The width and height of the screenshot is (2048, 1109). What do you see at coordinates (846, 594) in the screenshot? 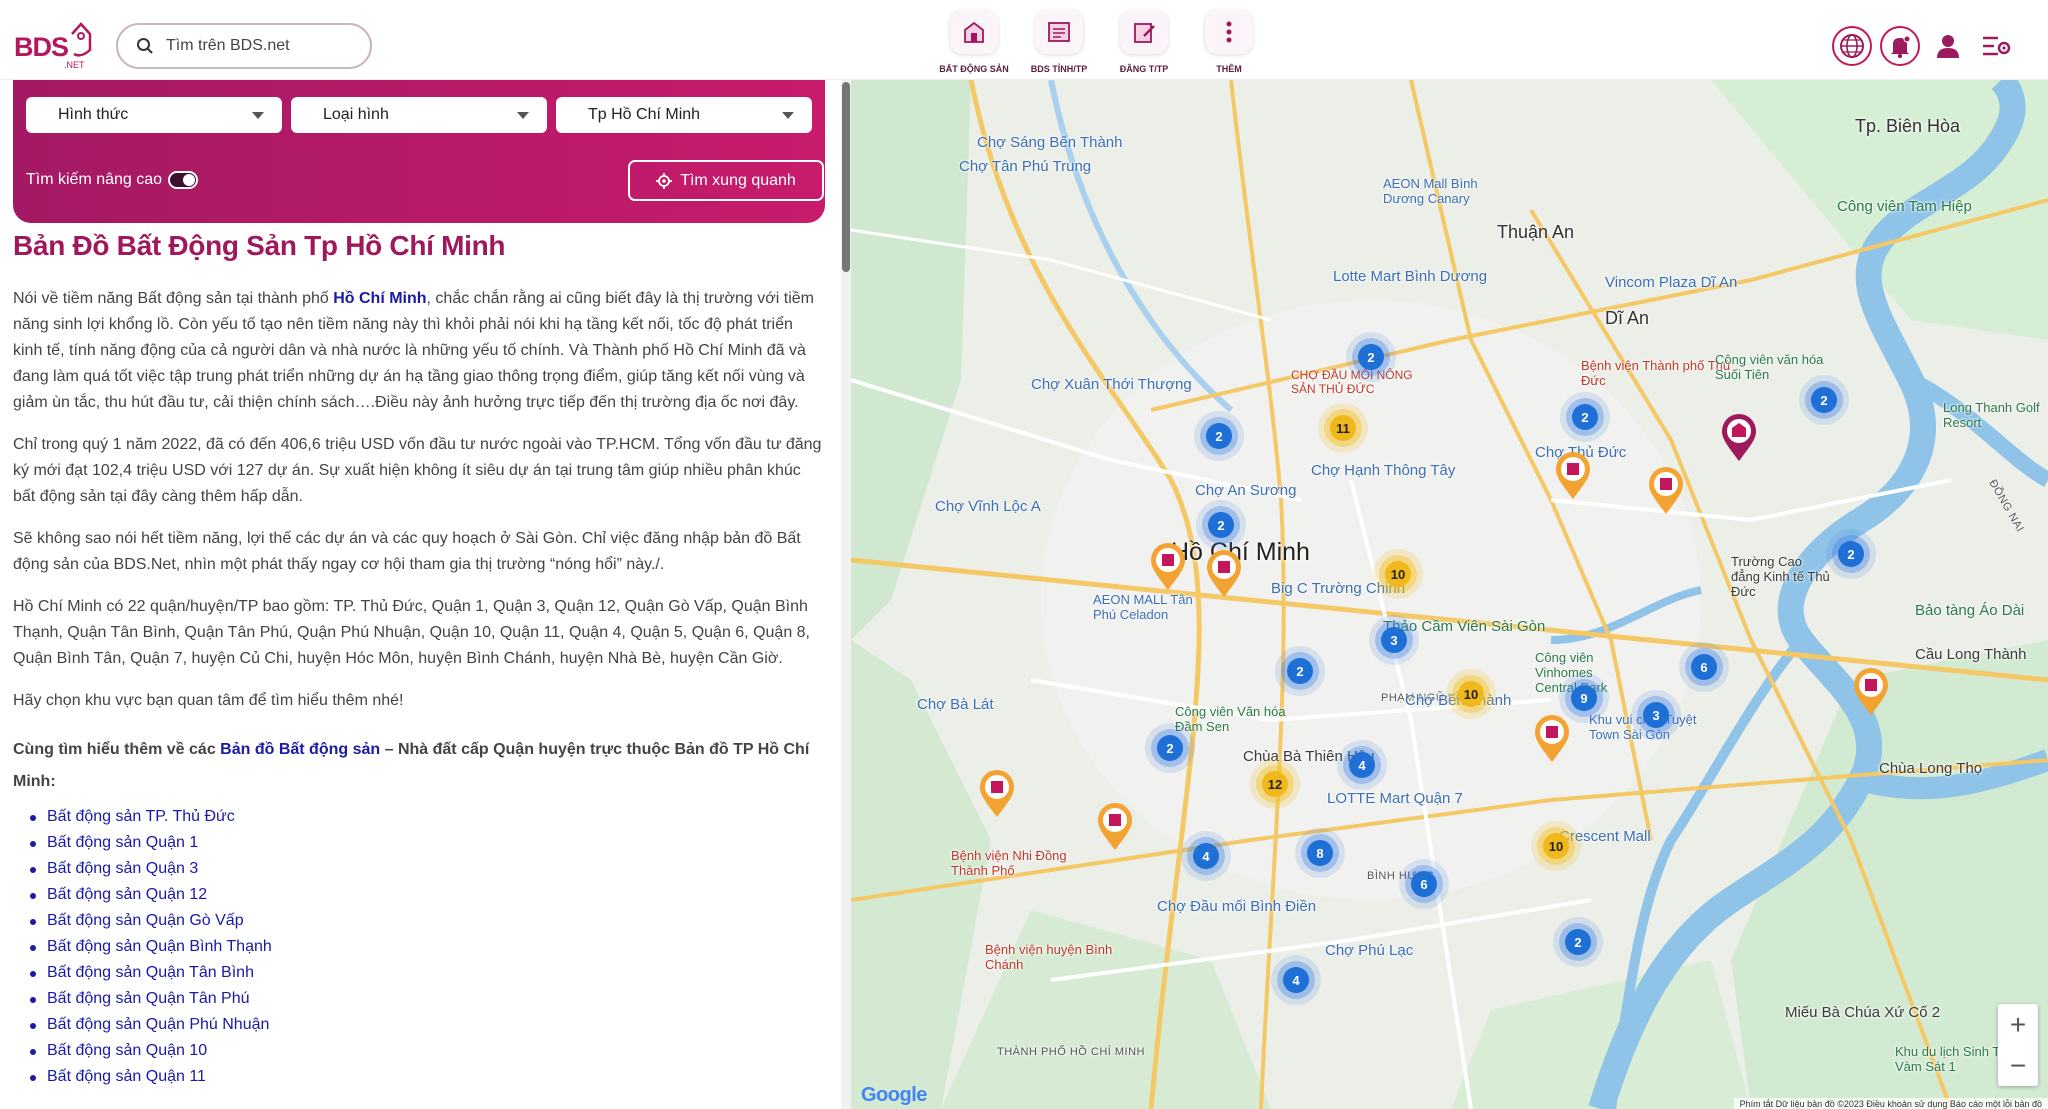
I see `left-scrollbar` at bounding box center [846, 594].